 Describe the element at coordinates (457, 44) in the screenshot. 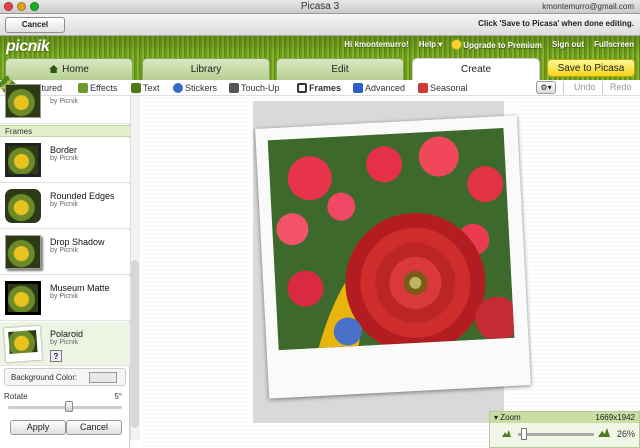

I see `sun-icon` at that location.